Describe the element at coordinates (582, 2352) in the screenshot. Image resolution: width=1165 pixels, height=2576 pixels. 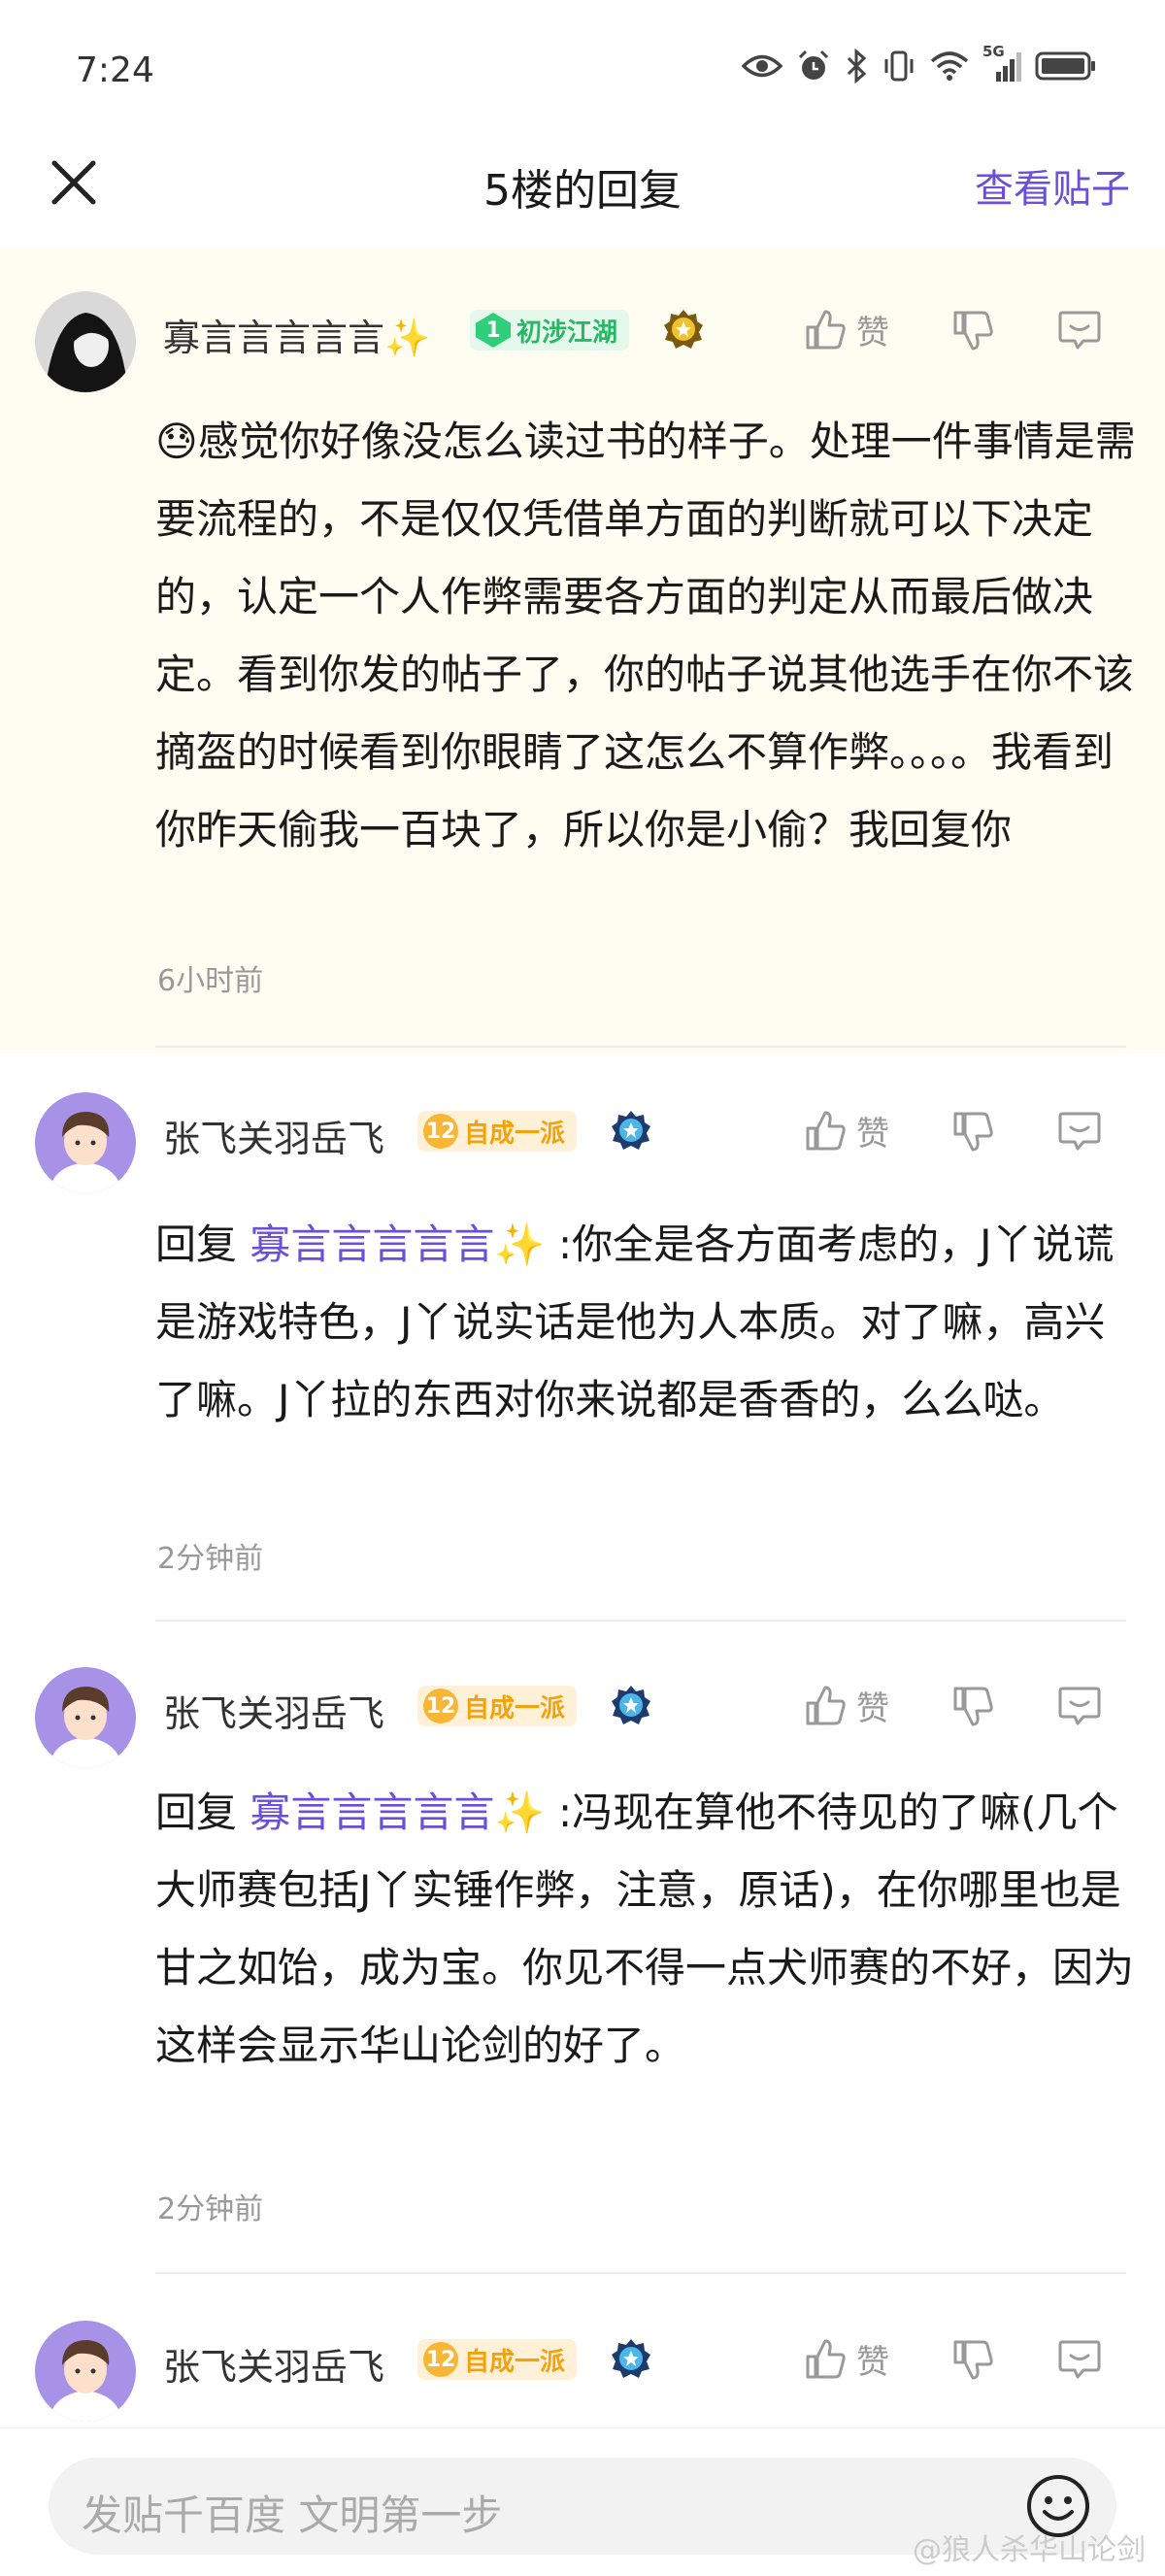
I see `reply-item: 张飞关羽岳飞 12 自成一派 赞` at that location.